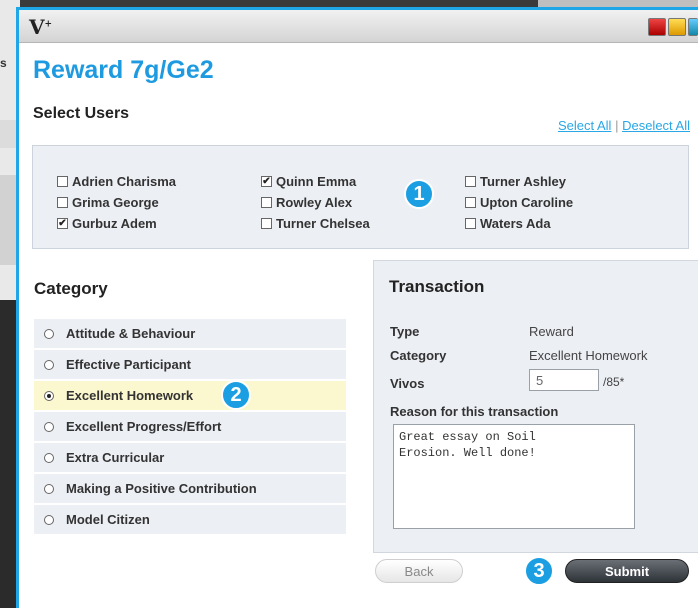  I want to click on user-name: Turner Ashley, so click(523, 181).